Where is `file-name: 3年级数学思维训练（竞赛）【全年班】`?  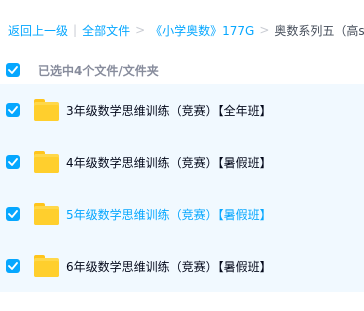 file-name: 3年级数学思维训练（竞赛）【全年班】 is located at coordinates (169, 110).